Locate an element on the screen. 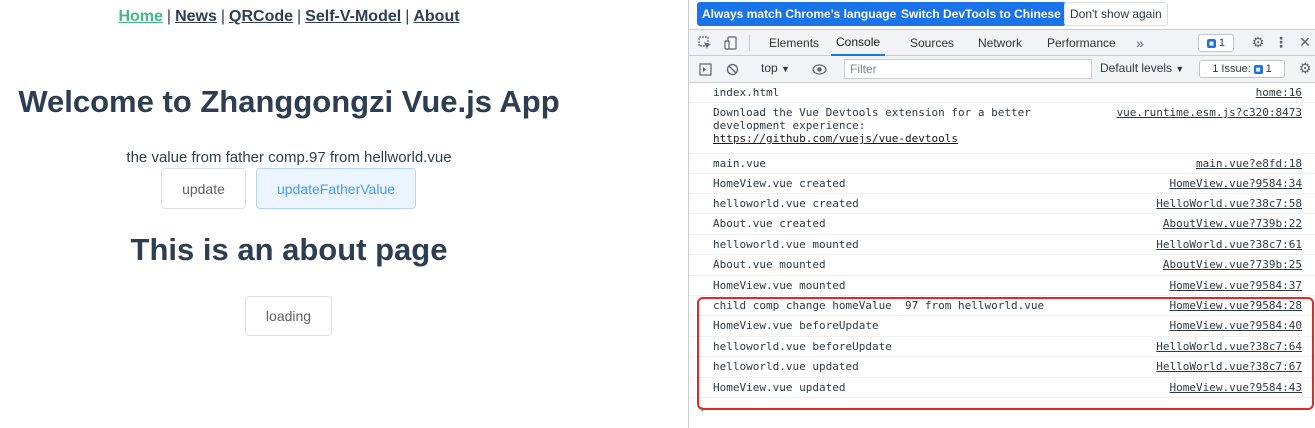 The image size is (1315, 428). tab-elements: Elements is located at coordinates (794, 43).